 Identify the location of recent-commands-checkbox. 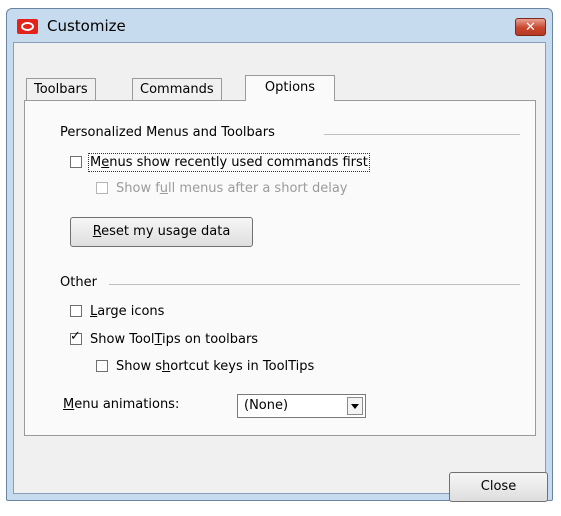
(76, 162).